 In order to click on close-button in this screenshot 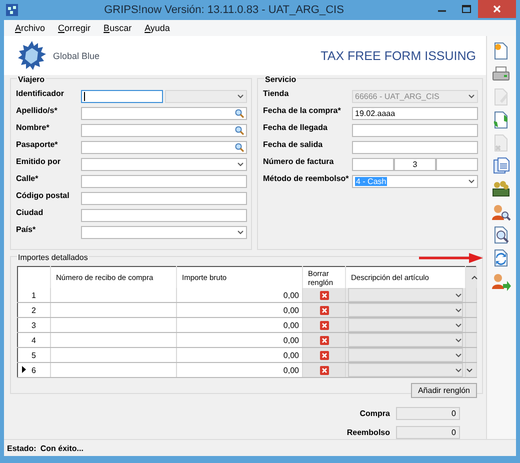, I will do `click(497, 9)`.